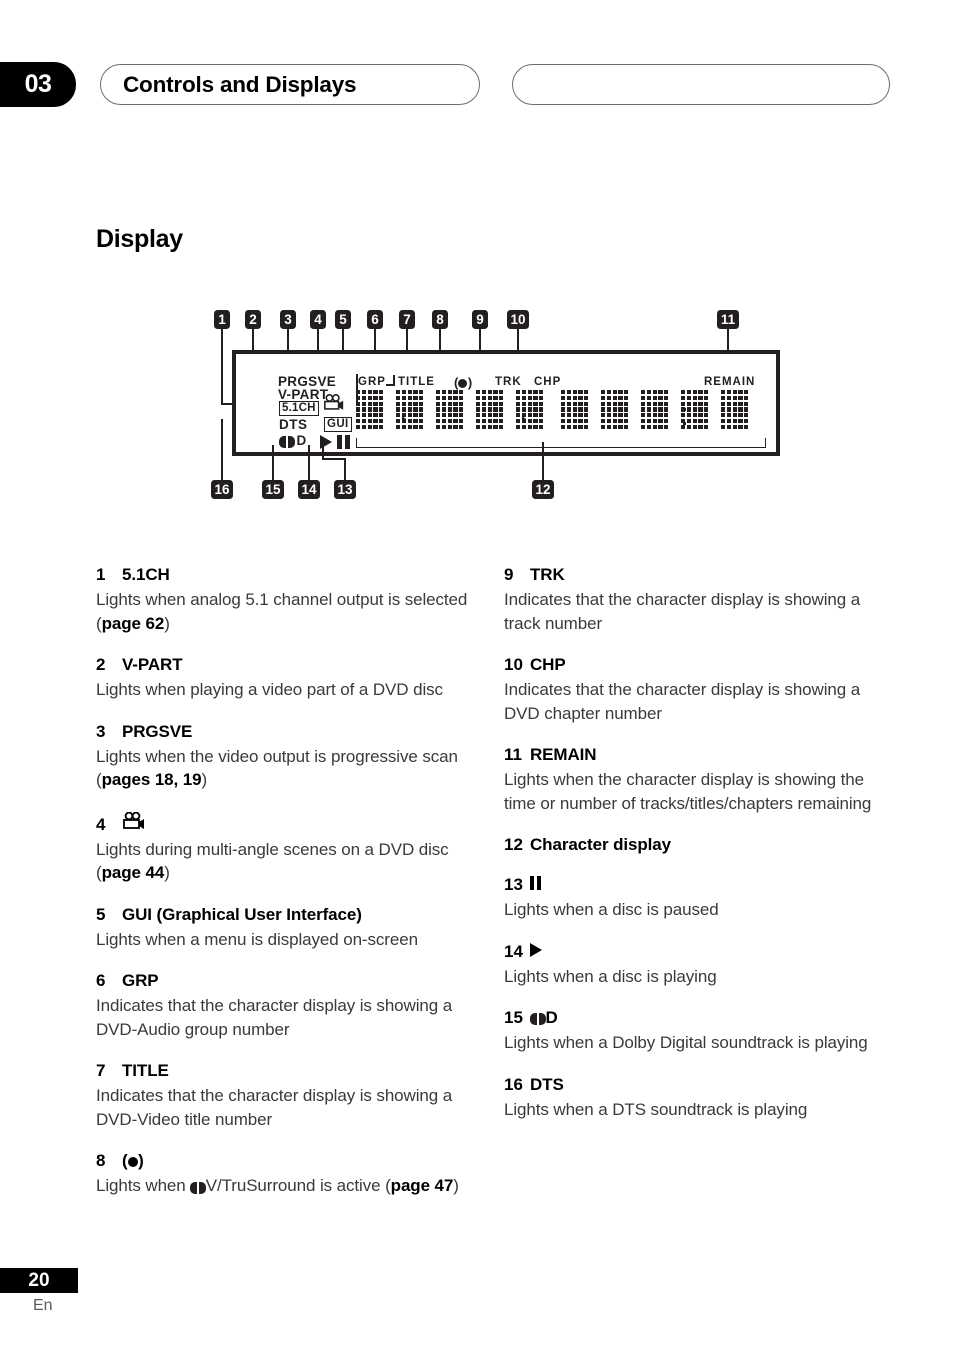 This screenshot has height=1352, width=954. I want to click on play-icon, so click(536, 949).